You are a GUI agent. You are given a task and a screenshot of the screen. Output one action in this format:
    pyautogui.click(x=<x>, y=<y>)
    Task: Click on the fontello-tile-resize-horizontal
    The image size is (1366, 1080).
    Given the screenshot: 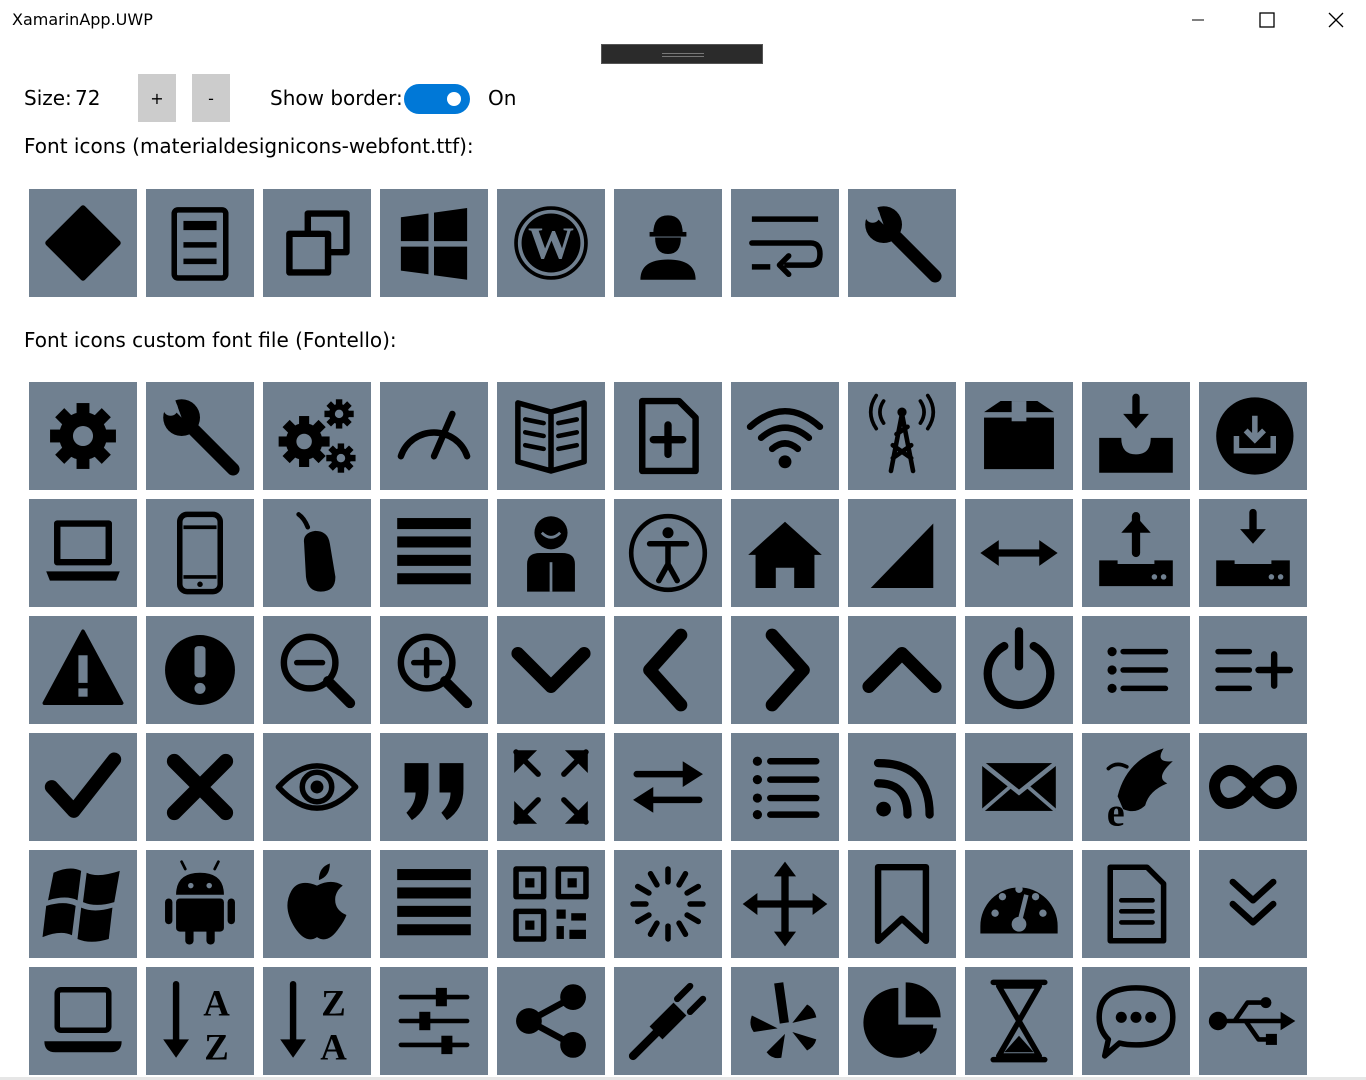 What is the action you would take?
    pyautogui.click(x=1019, y=553)
    